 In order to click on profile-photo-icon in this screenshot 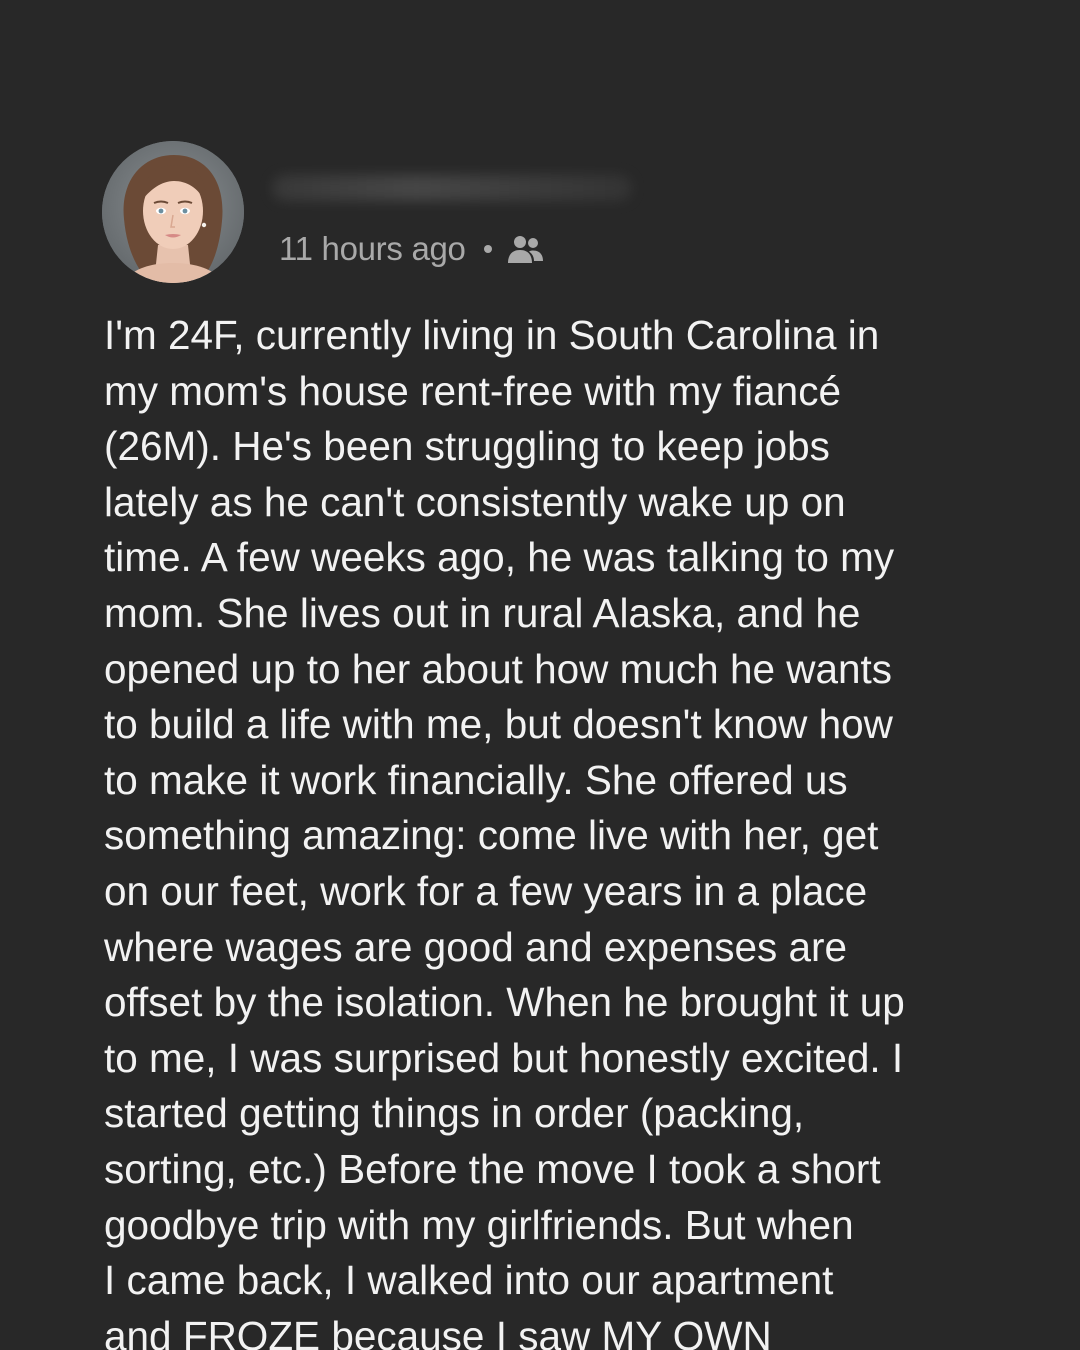, I will do `click(173, 212)`.